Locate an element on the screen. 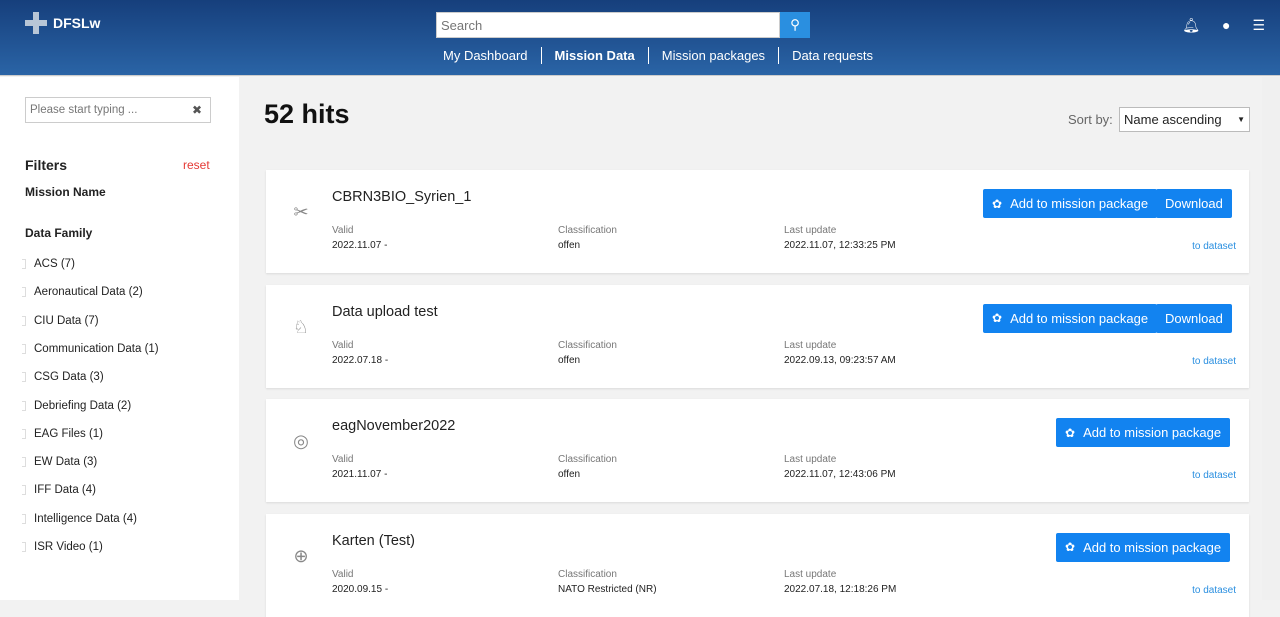  scrollbar is located at coordinates (1271, 338).